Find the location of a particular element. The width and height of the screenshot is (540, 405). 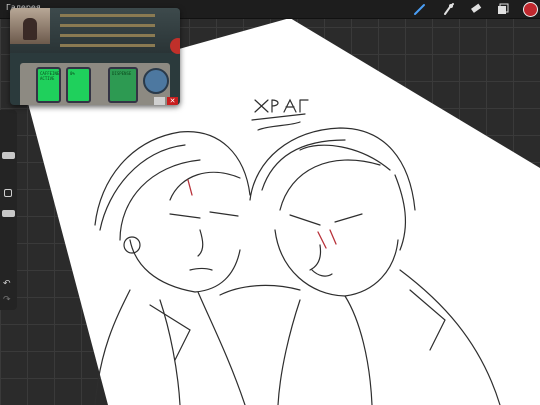

terminal-line: 0% is located at coordinates (72, 73).